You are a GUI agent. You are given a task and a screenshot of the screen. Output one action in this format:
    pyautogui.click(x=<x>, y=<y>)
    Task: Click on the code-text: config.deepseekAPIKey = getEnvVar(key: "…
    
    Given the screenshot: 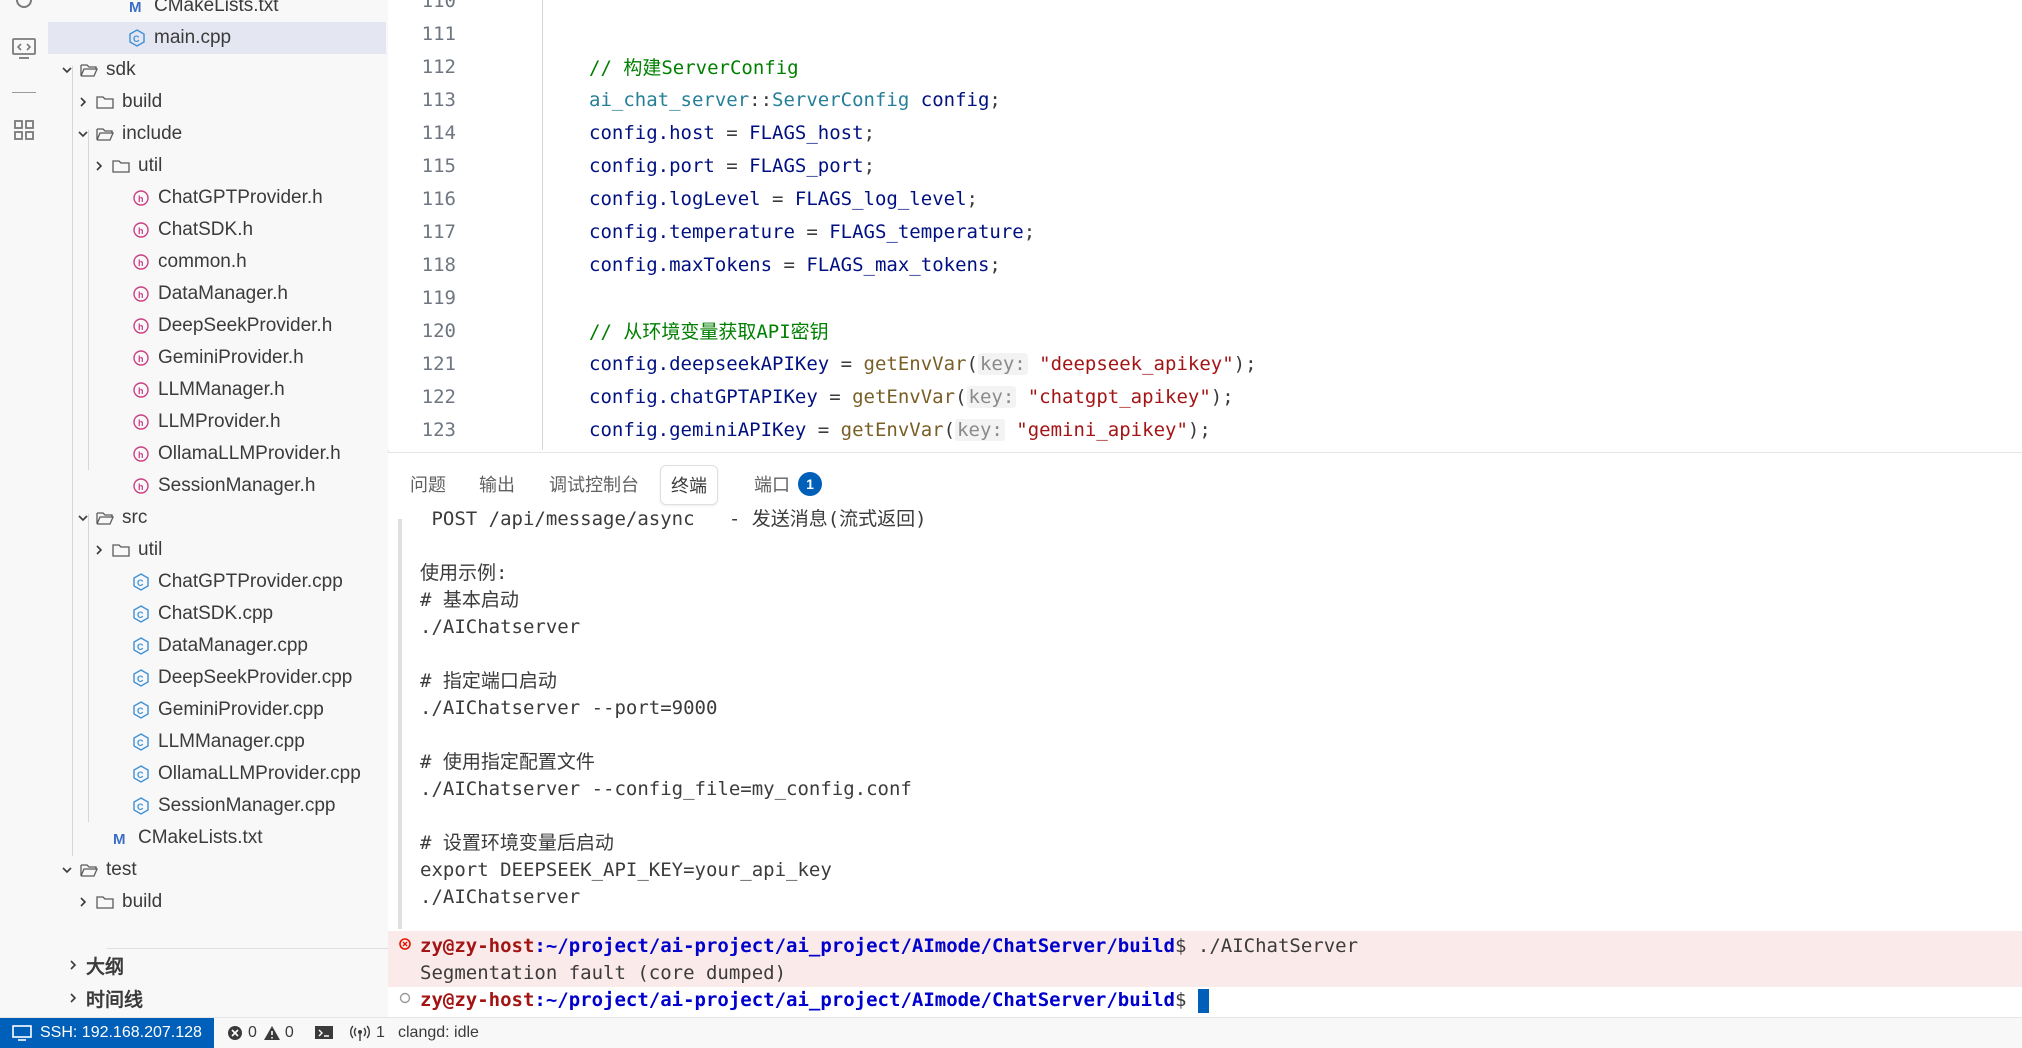 What is the action you would take?
    pyautogui.click(x=923, y=363)
    